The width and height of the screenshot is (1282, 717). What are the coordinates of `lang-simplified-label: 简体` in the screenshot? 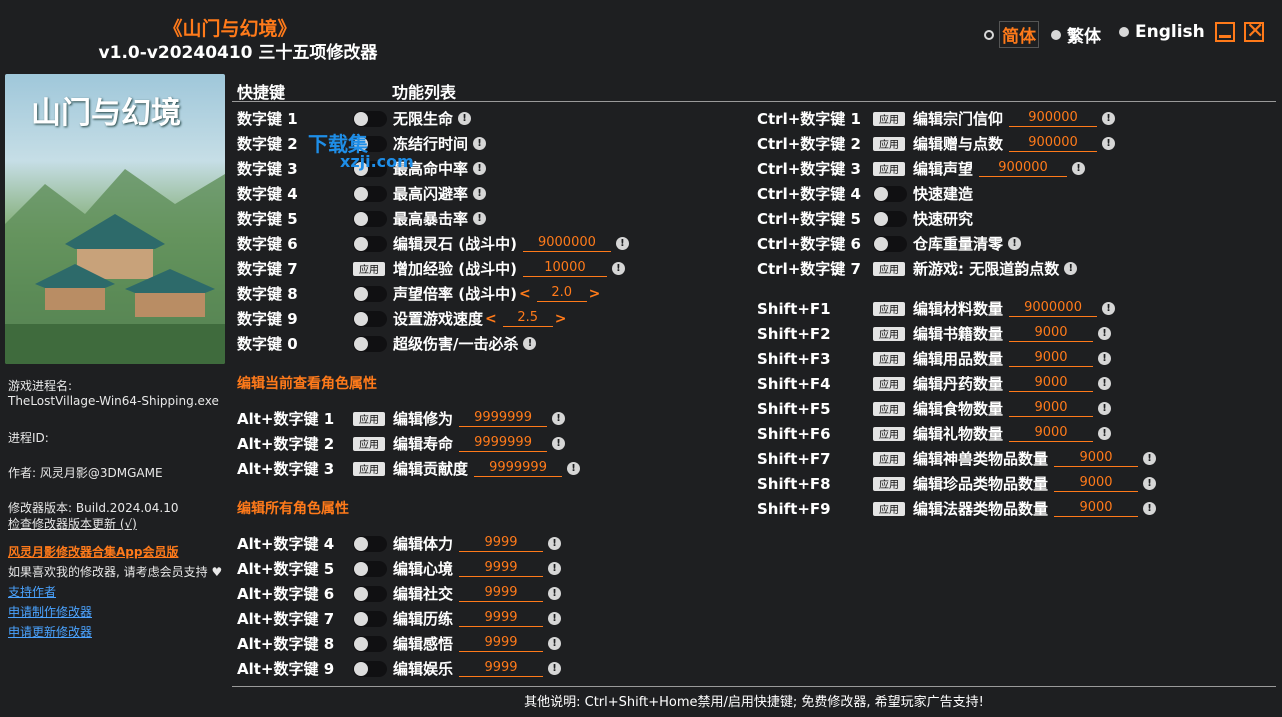 It's located at (1019, 34).